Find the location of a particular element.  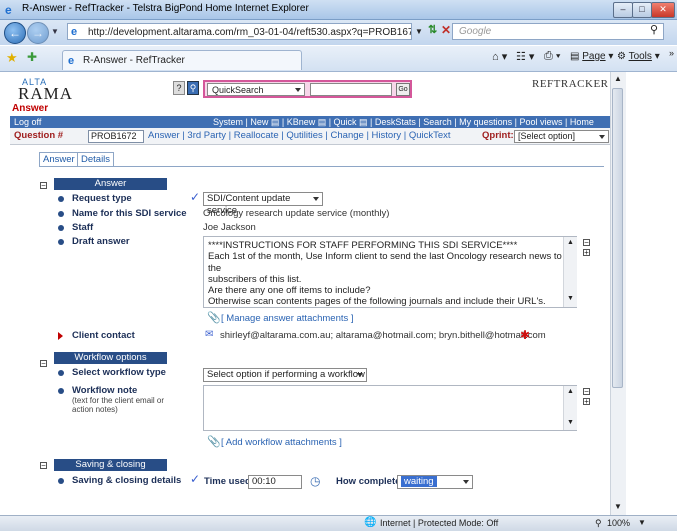

tab-details: Details is located at coordinates (96, 159).